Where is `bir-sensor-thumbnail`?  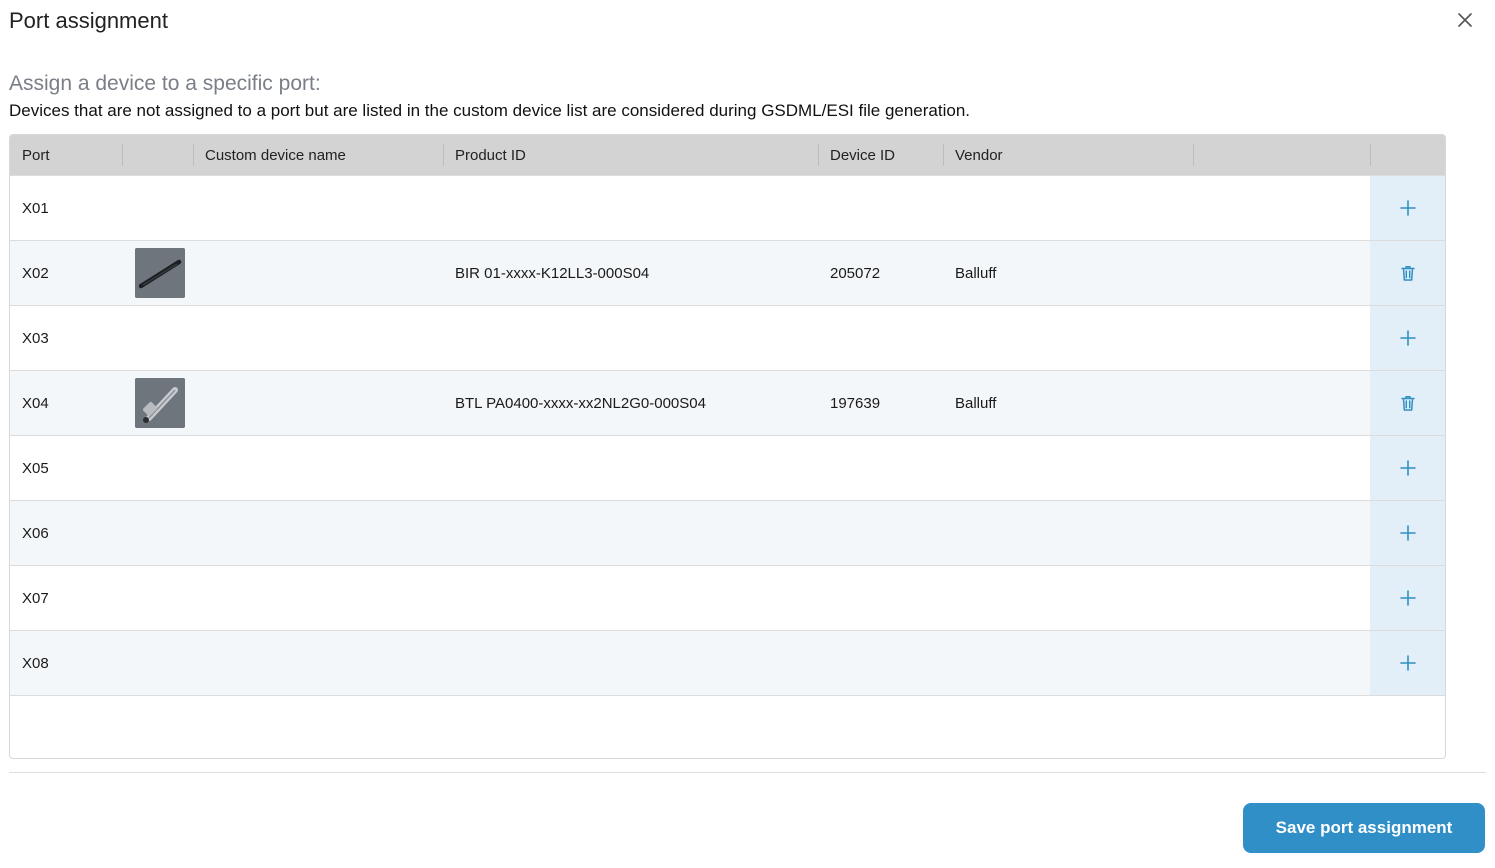 bir-sensor-thumbnail is located at coordinates (160, 273).